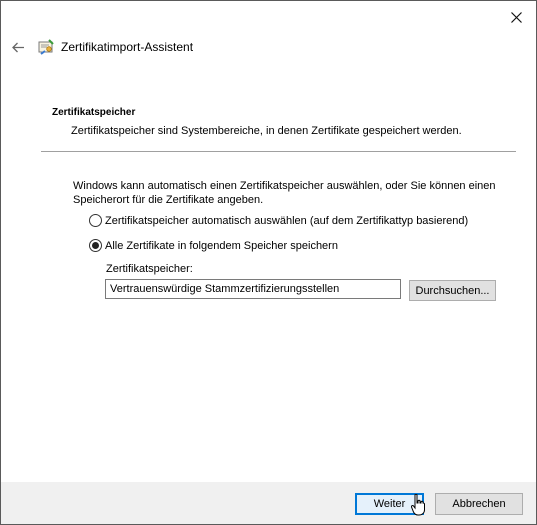 The width and height of the screenshot is (537, 525). Describe the element at coordinates (95, 245) in the screenshot. I see `radio-manual-store-indicator` at that location.